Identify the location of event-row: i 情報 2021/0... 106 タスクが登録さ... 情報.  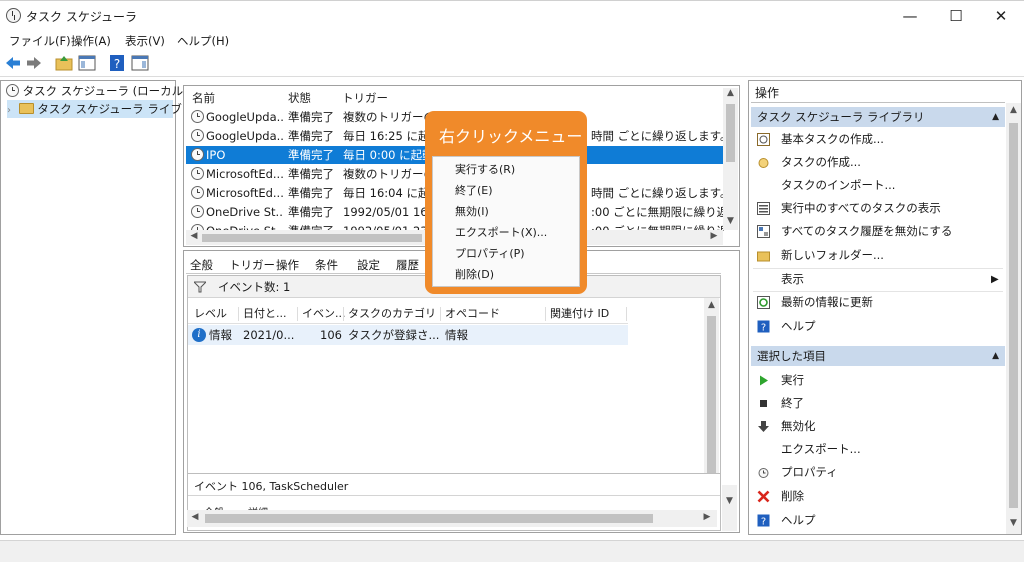
(408, 335).